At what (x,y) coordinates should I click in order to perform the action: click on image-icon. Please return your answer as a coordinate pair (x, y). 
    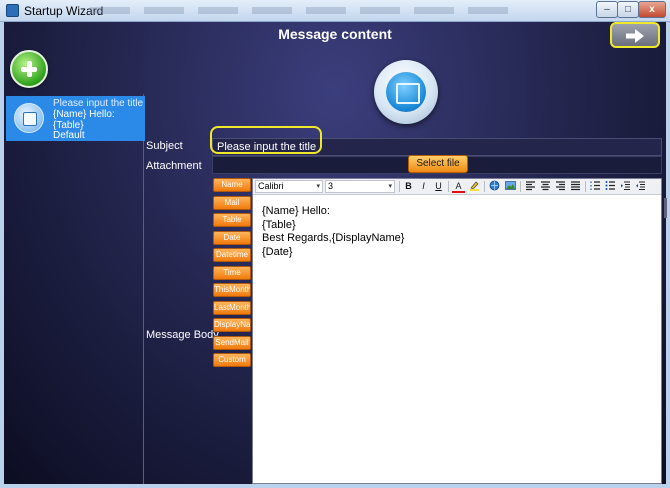
    Looking at the image, I should click on (510, 186).